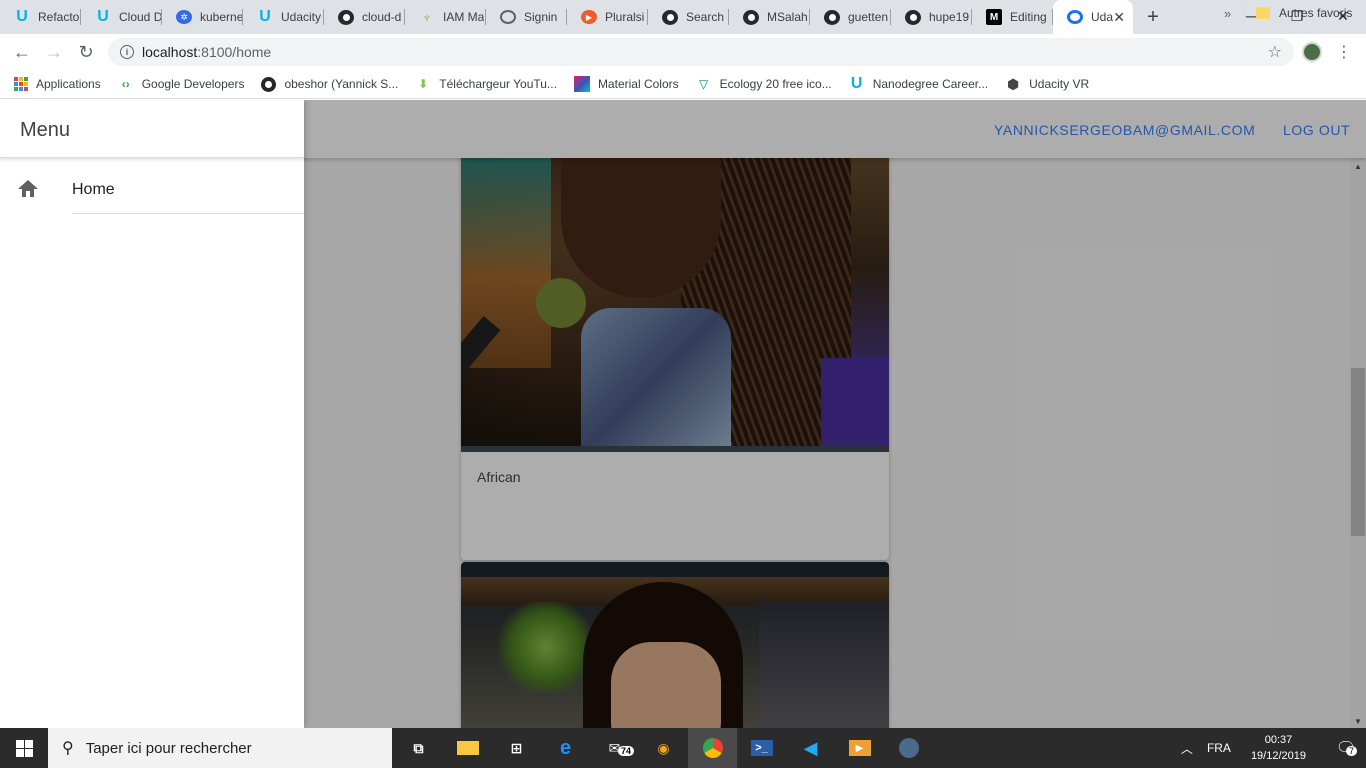 The height and width of the screenshot is (768, 1366). What do you see at coordinates (1263, 13) in the screenshot?
I see `folder-icon` at bounding box center [1263, 13].